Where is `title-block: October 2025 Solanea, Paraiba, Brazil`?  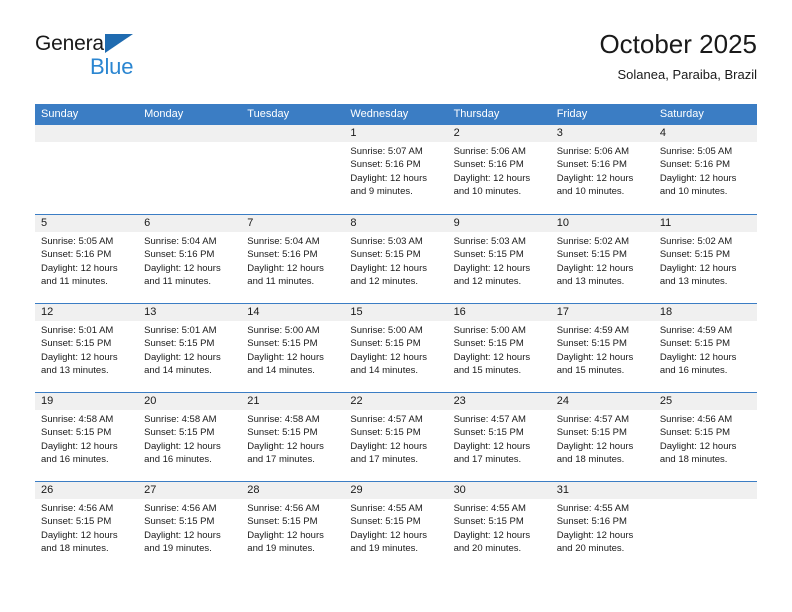 title-block: October 2025 Solanea, Paraiba, Brazil is located at coordinates (678, 56).